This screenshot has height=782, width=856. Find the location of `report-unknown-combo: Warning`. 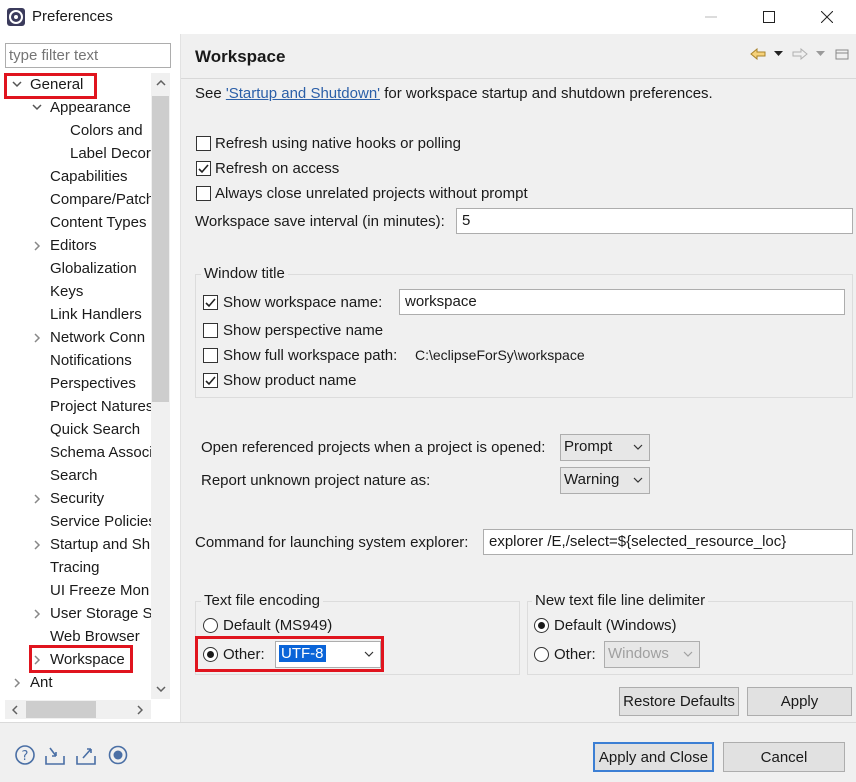

report-unknown-combo: Warning is located at coordinates (605, 480).